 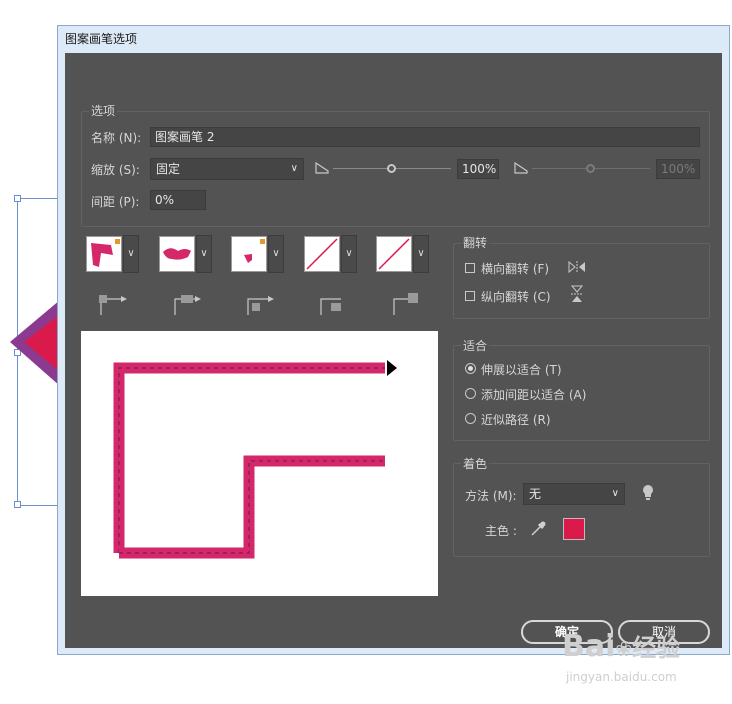 What do you see at coordinates (101, 39) in the screenshot?
I see `window-title: 图案画笔选项` at bounding box center [101, 39].